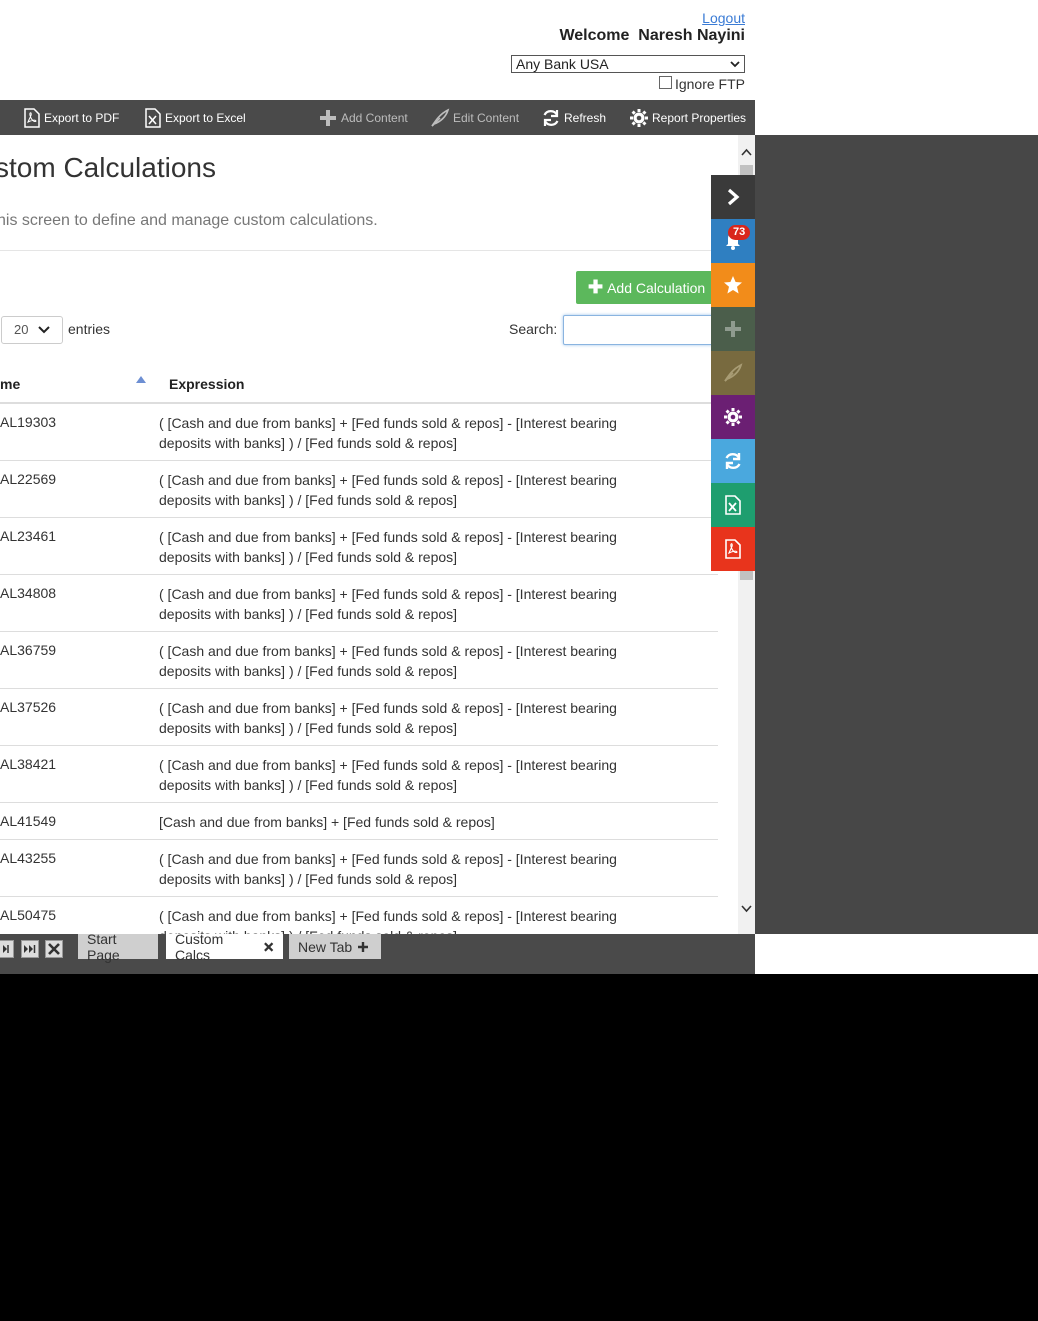 The height and width of the screenshot is (1321, 1038). What do you see at coordinates (28, 707) in the screenshot?
I see `row-name: AL37526` at bounding box center [28, 707].